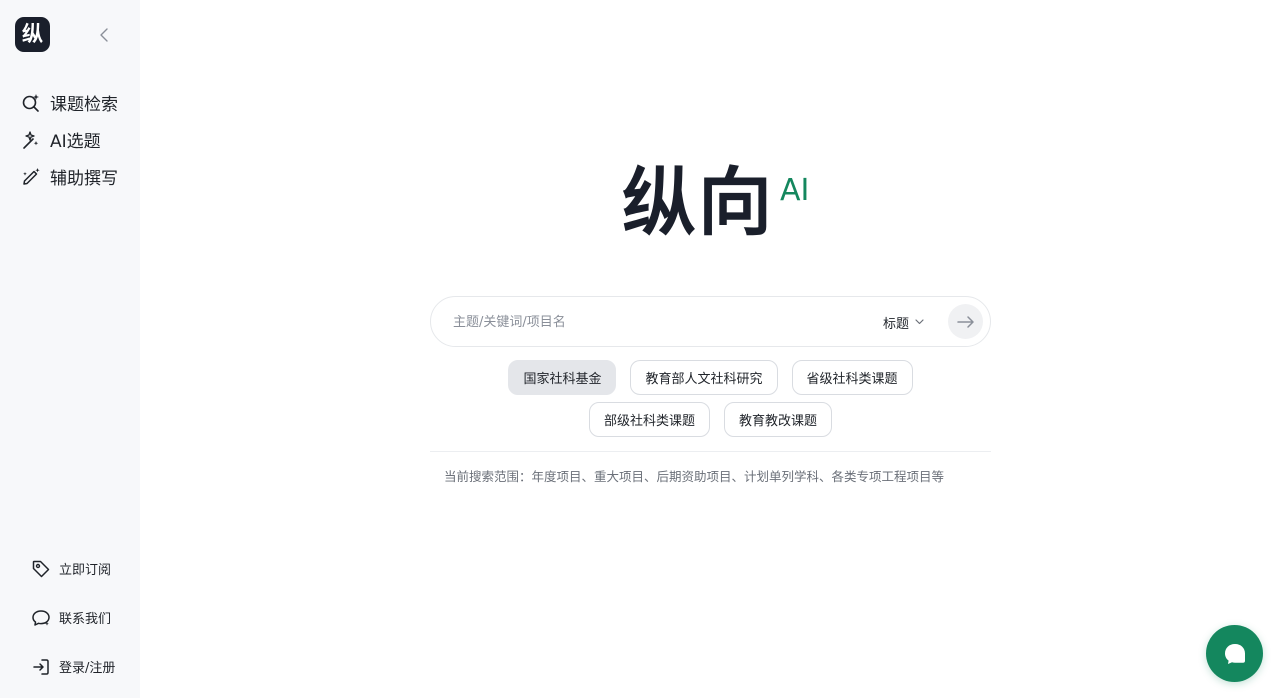 The image size is (1280, 700). Describe the element at coordinates (70, 349) in the screenshot. I see `sidebar: 纵 课题检索 AI选题 辅助撰写 立即订阅 联系我们 登录/注册` at that location.